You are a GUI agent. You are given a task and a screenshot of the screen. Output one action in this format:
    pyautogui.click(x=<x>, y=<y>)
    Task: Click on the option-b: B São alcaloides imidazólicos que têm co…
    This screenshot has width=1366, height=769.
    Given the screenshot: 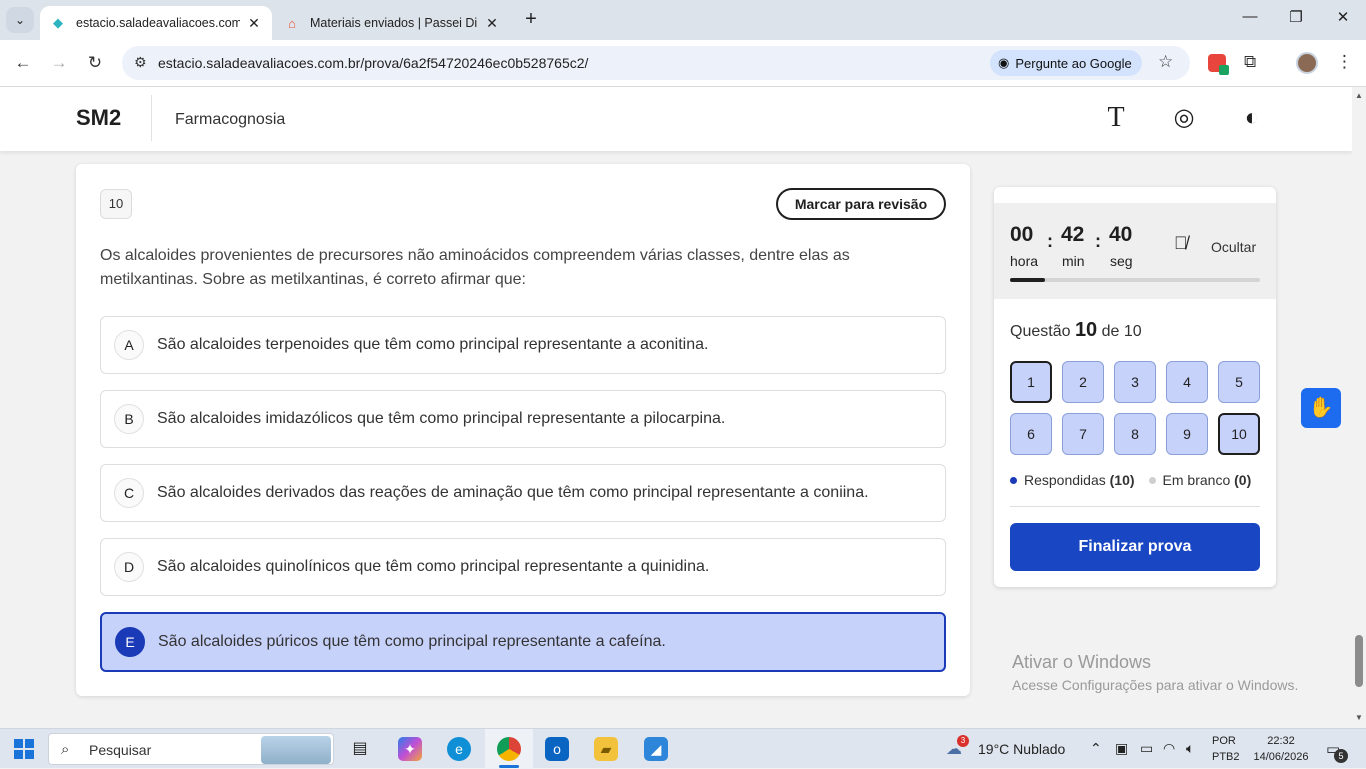 What is the action you would take?
    pyautogui.click(x=523, y=419)
    